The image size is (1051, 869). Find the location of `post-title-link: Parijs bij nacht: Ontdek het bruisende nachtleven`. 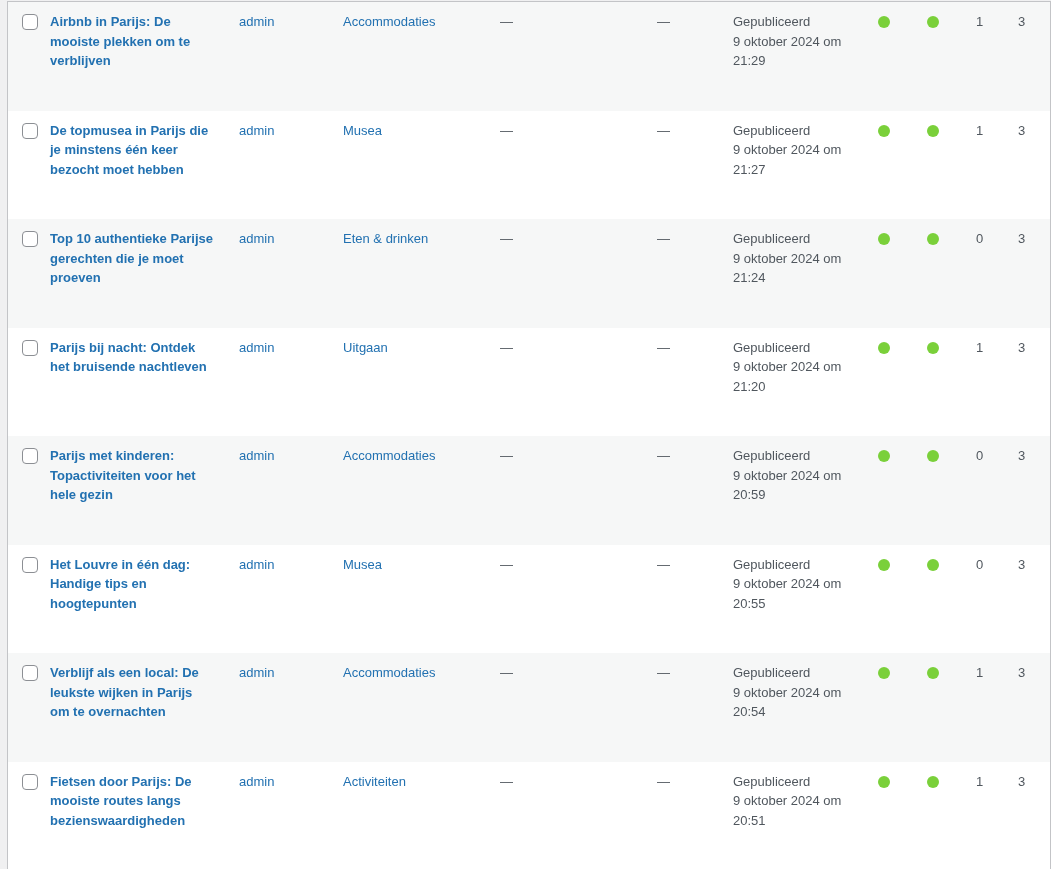

post-title-link: Parijs bij nacht: Ontdek het bruisende nachtleven is located at coordinates (132, 357).